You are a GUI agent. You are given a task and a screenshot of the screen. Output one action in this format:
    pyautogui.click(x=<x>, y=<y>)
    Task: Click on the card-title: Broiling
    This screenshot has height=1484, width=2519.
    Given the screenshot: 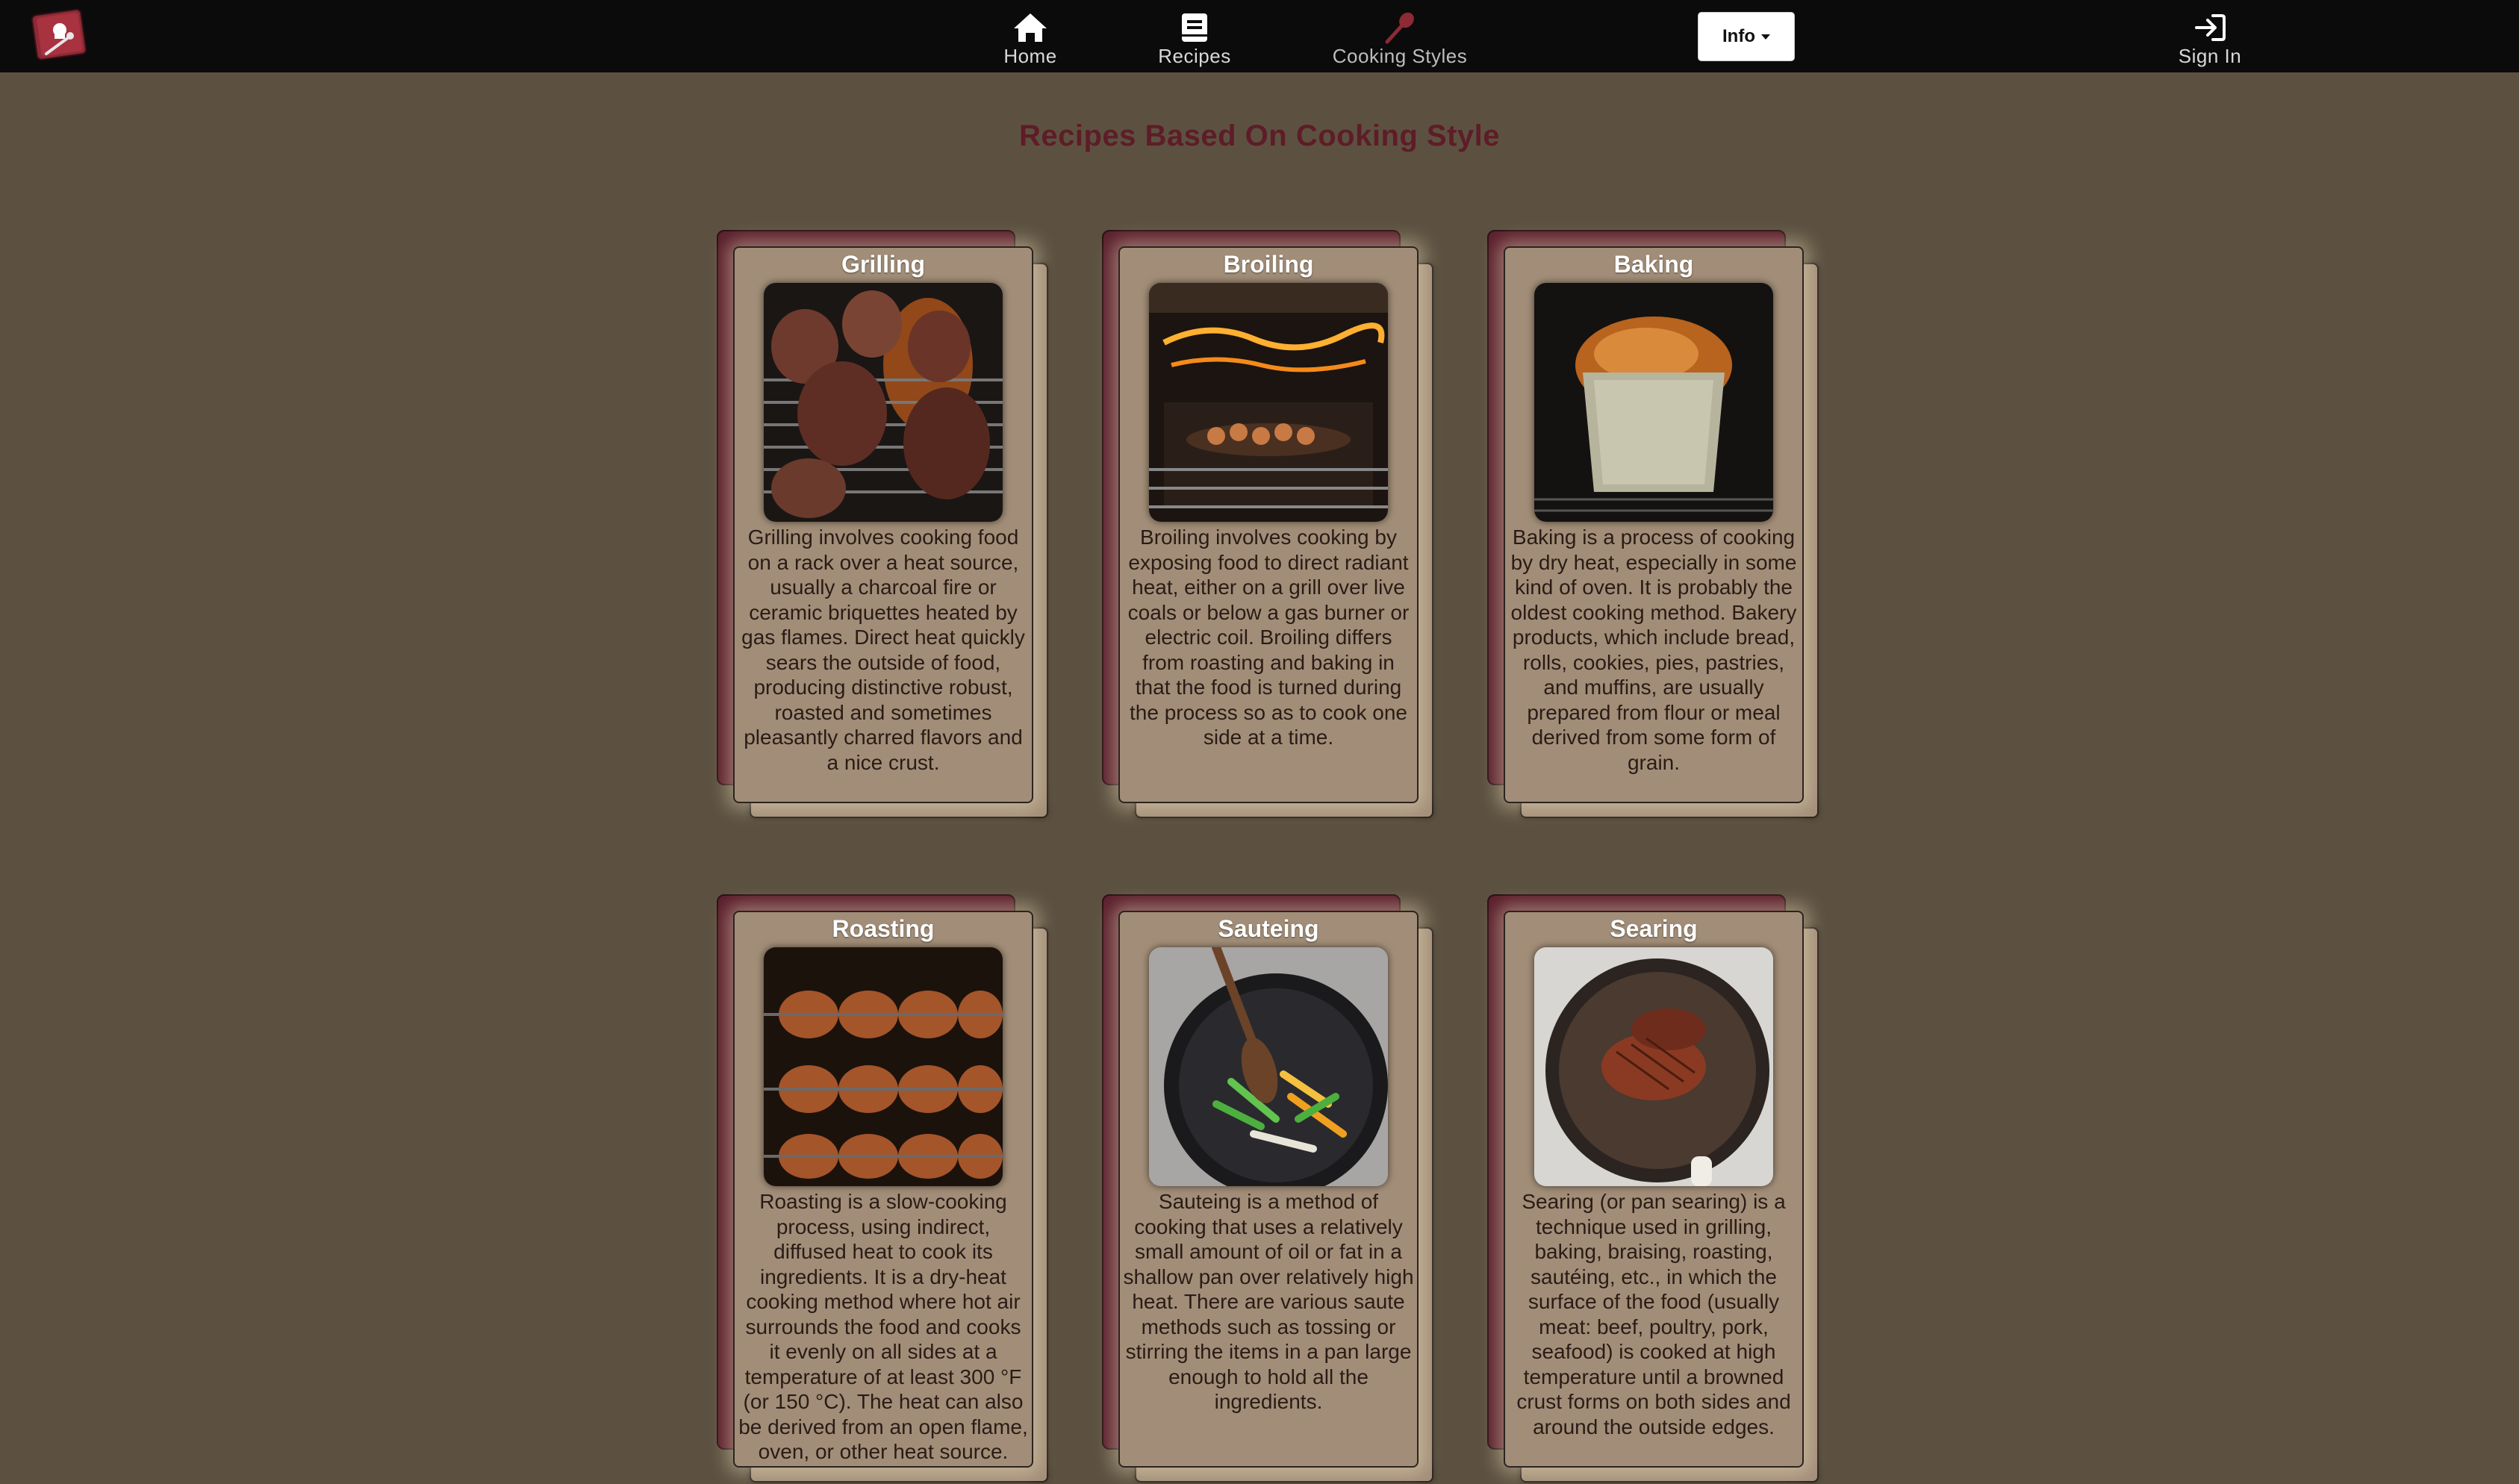 What is the action you would take?
    pyautogui.click(x=1268, y=264)
    